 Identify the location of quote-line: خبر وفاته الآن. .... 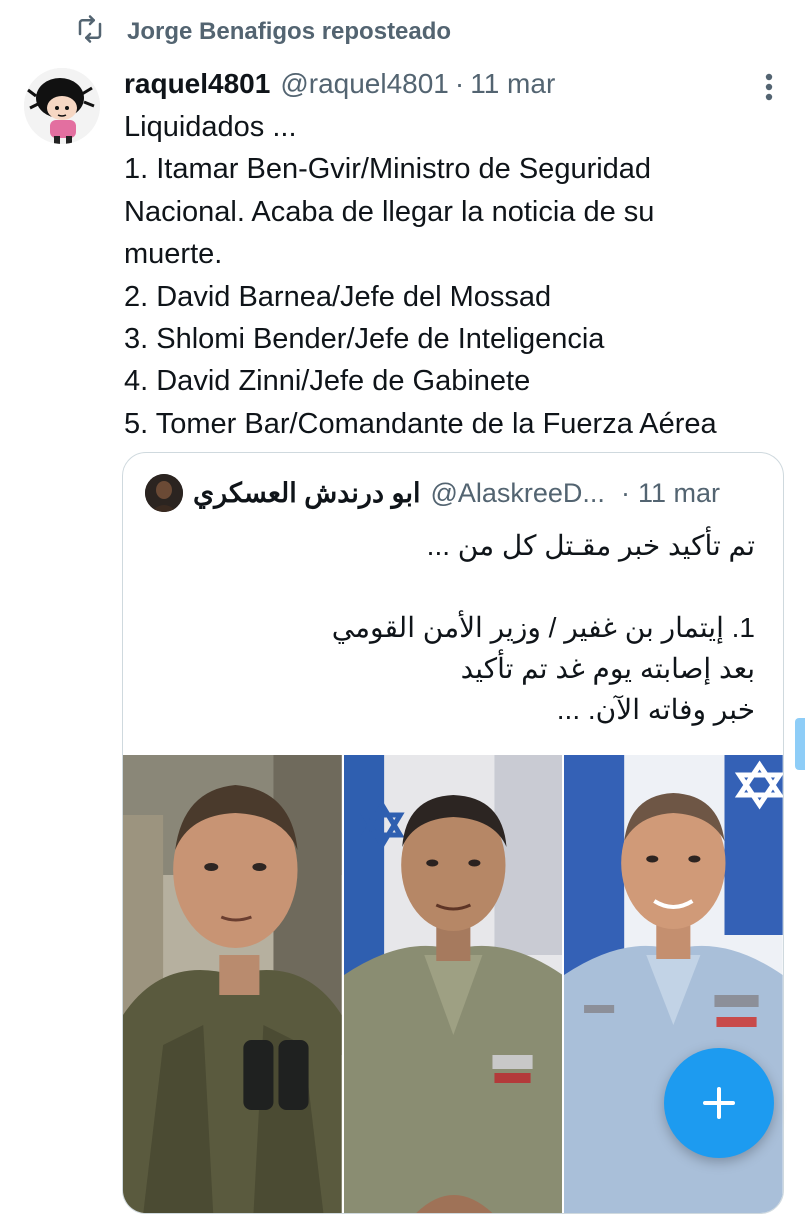
(655, 709).